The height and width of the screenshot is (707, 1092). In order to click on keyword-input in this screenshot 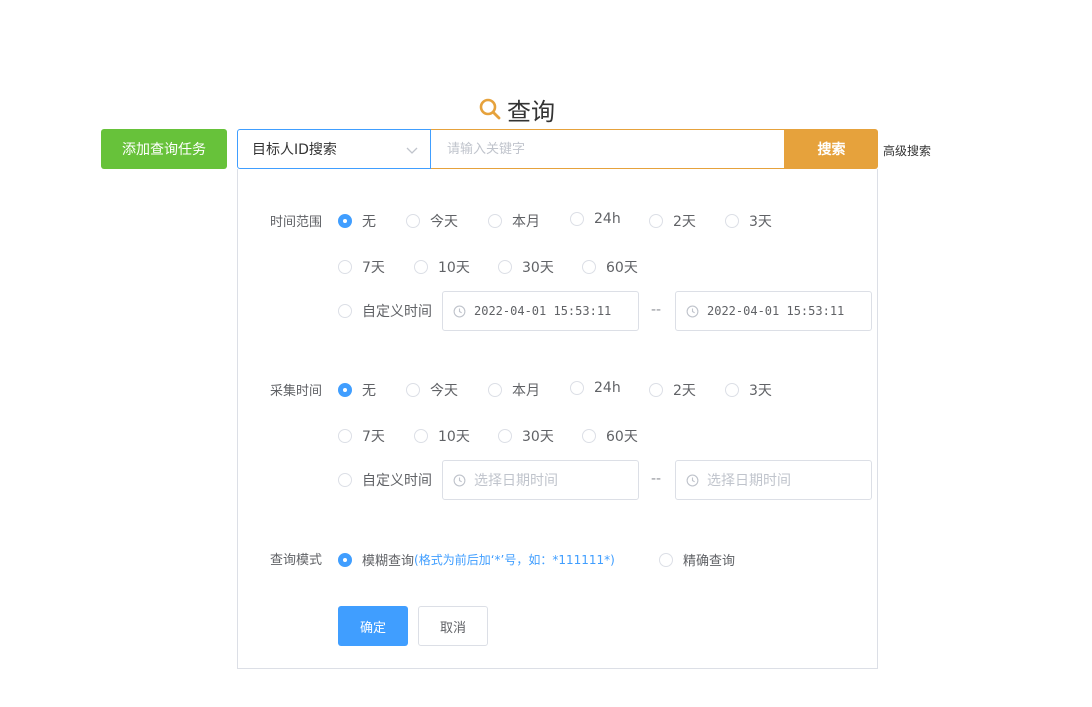, I will do `click(608, 149)`.